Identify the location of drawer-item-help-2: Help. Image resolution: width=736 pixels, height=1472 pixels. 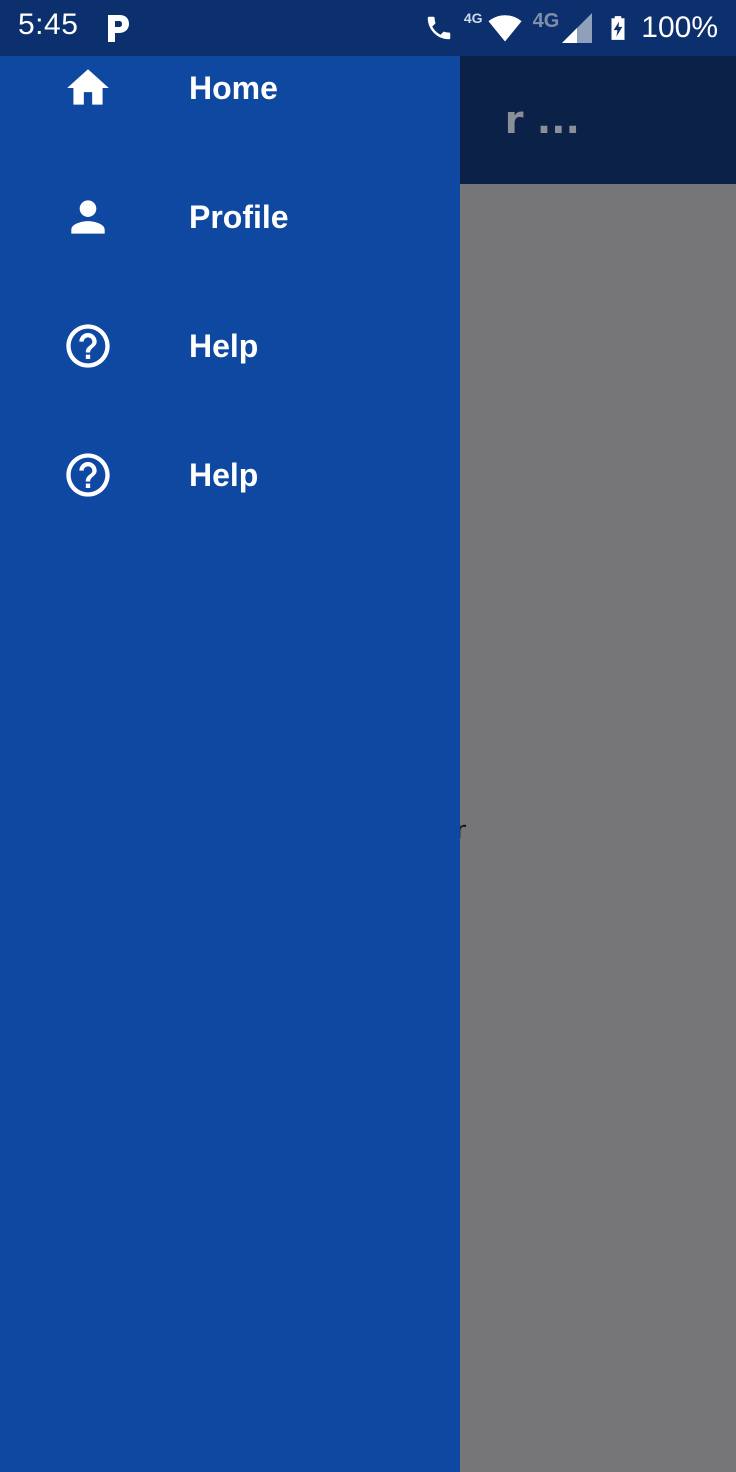
(230, 475).